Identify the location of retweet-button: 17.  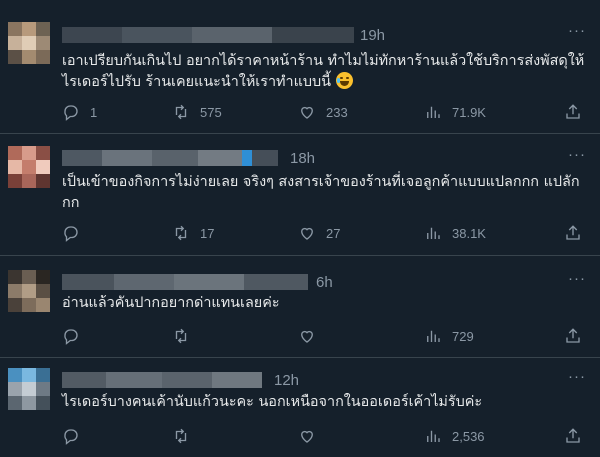
(193, 233).